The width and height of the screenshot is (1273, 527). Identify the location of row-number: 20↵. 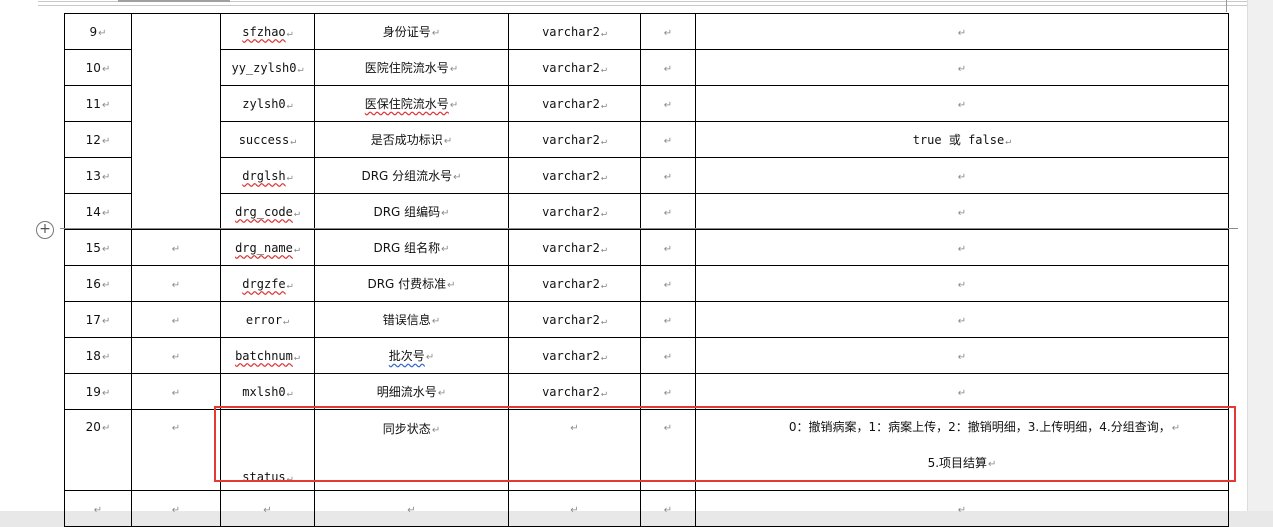
(98, 450).